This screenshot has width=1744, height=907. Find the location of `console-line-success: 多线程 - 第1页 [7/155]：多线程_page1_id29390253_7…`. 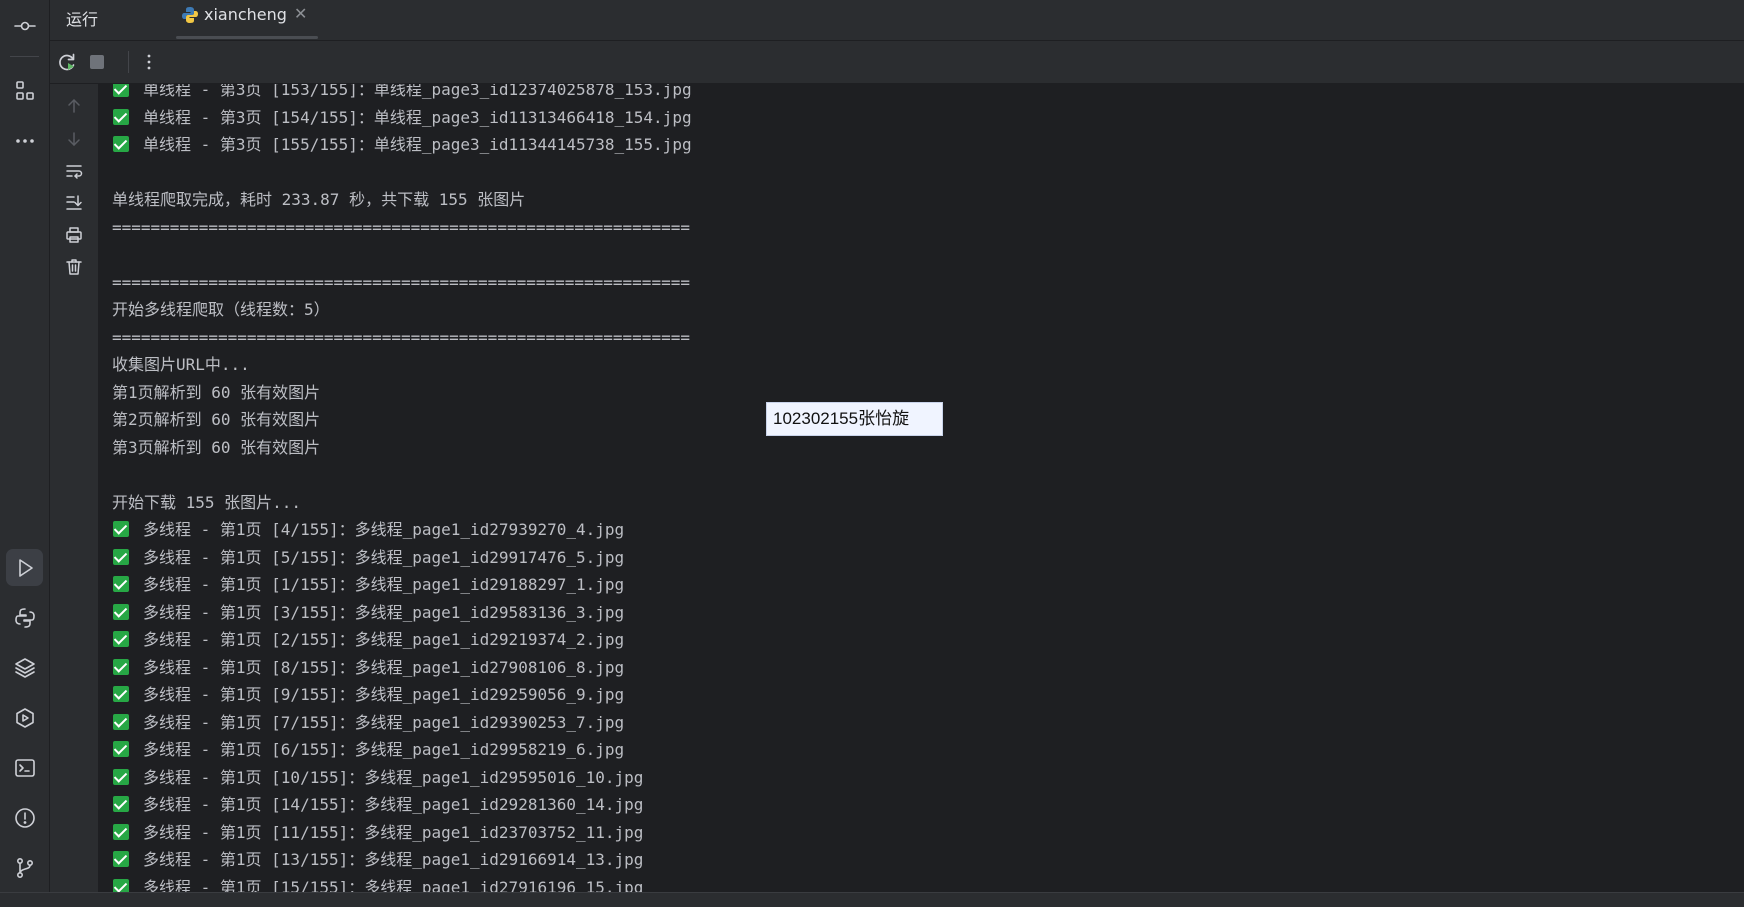

console-line-success: 多线程 - 第1页 [7/155]：多线程_page1_id29390253_7… is located at coordinates (368, 722).